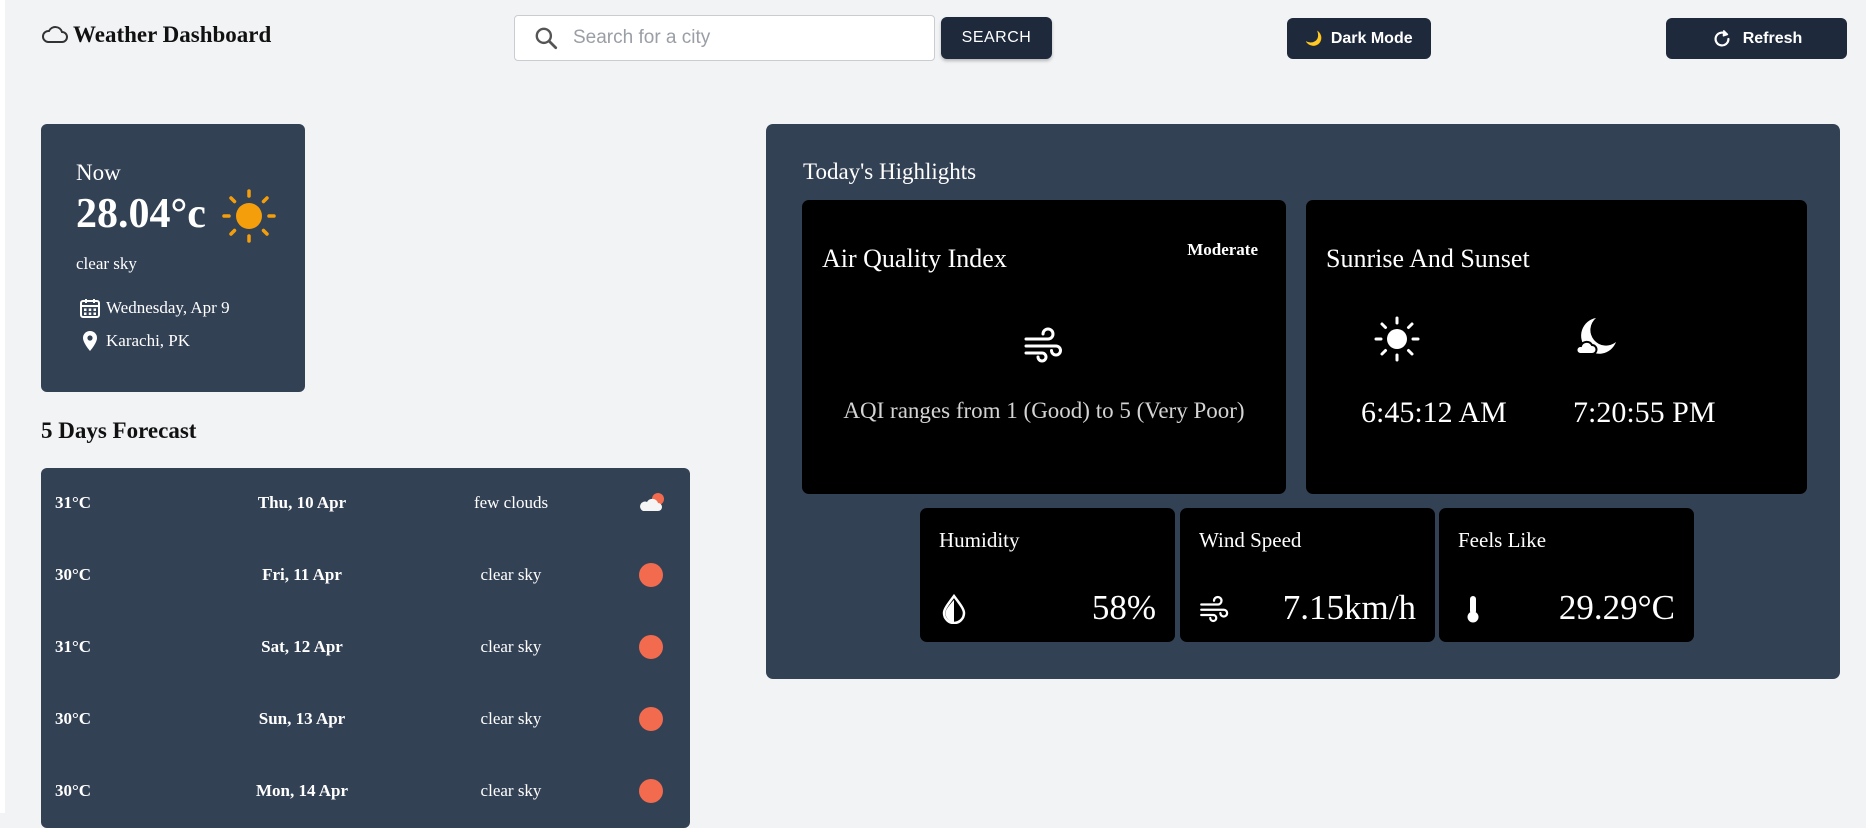 Image resolution: width=1866 pixels, height=828 pixels. What do you see at coordinates (2, 406) in the screenshot?
I see `left-strip` at bounding box center [2, 406].